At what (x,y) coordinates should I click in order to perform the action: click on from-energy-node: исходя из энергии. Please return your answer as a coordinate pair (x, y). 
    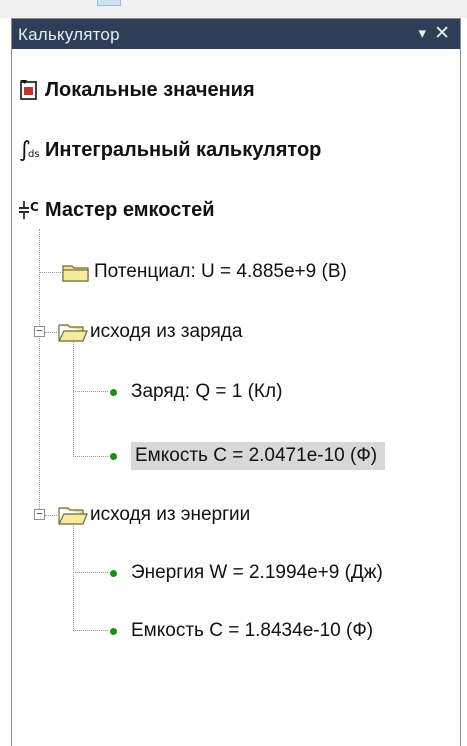
    Looking at the image, I should click on (154, 515).